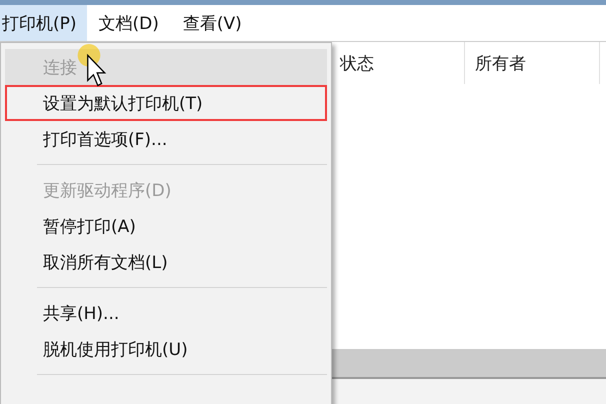  What do you see at coordinates (166, 349) in the screenshot?
I see `menu-item: 脱机使用打印机(U)` at bounding box center [166, 349].